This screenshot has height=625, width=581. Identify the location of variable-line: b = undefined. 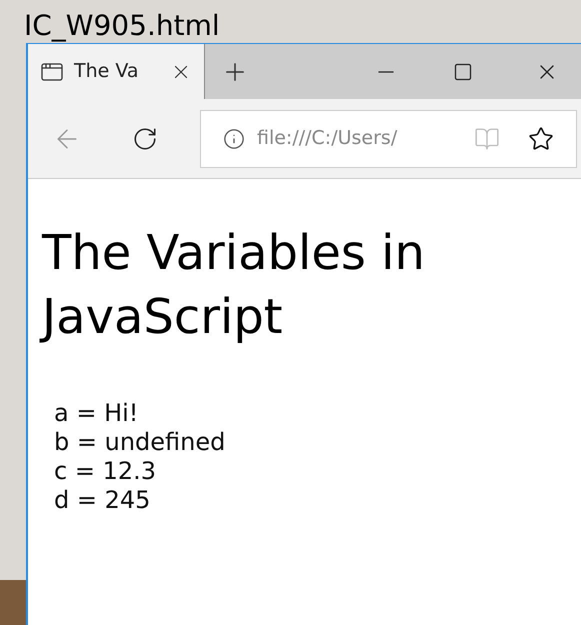
(140, 442).